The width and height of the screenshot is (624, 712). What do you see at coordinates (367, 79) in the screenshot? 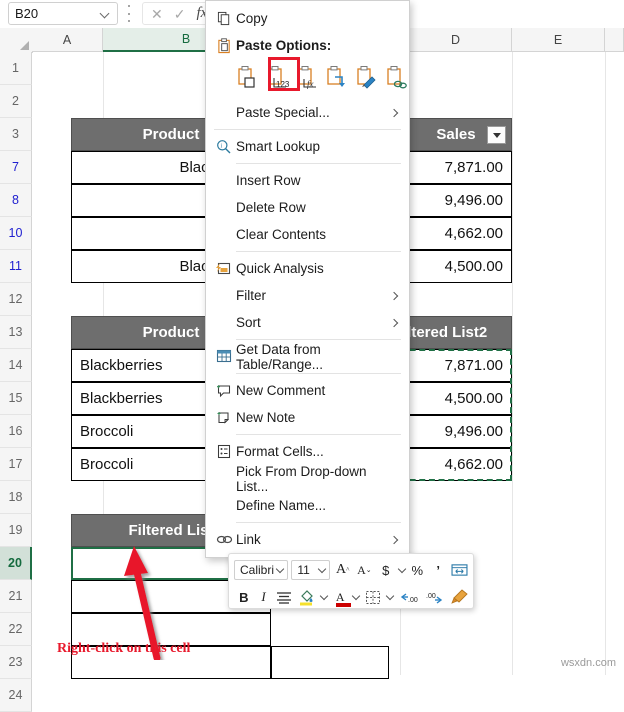
I see `paste-formatting-icon` at bounding box center [367, 79].